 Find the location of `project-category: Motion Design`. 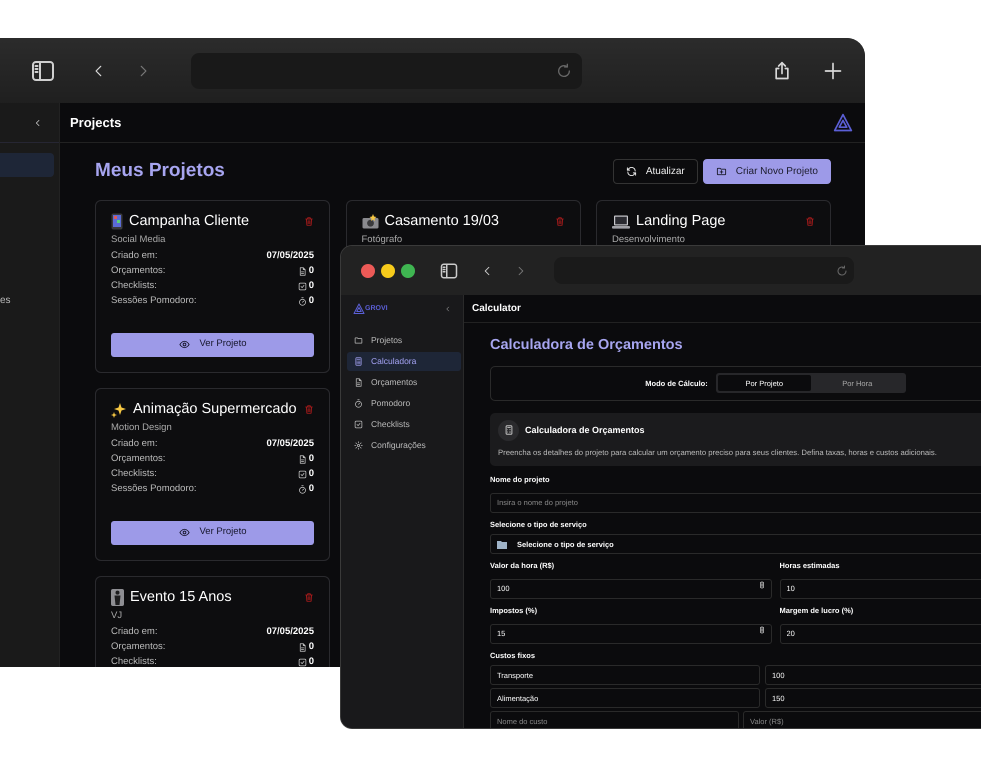

project-category: Motion Design is located at coordinates (142, 427).